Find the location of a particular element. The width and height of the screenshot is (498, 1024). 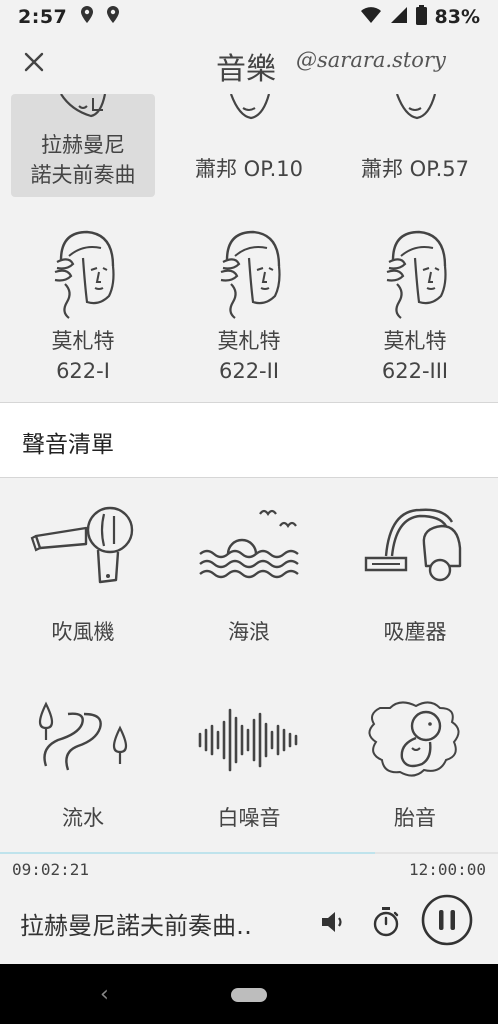

music-item-mozart-622-3: 莫札特 622-III is located at coordinates (415, 306).